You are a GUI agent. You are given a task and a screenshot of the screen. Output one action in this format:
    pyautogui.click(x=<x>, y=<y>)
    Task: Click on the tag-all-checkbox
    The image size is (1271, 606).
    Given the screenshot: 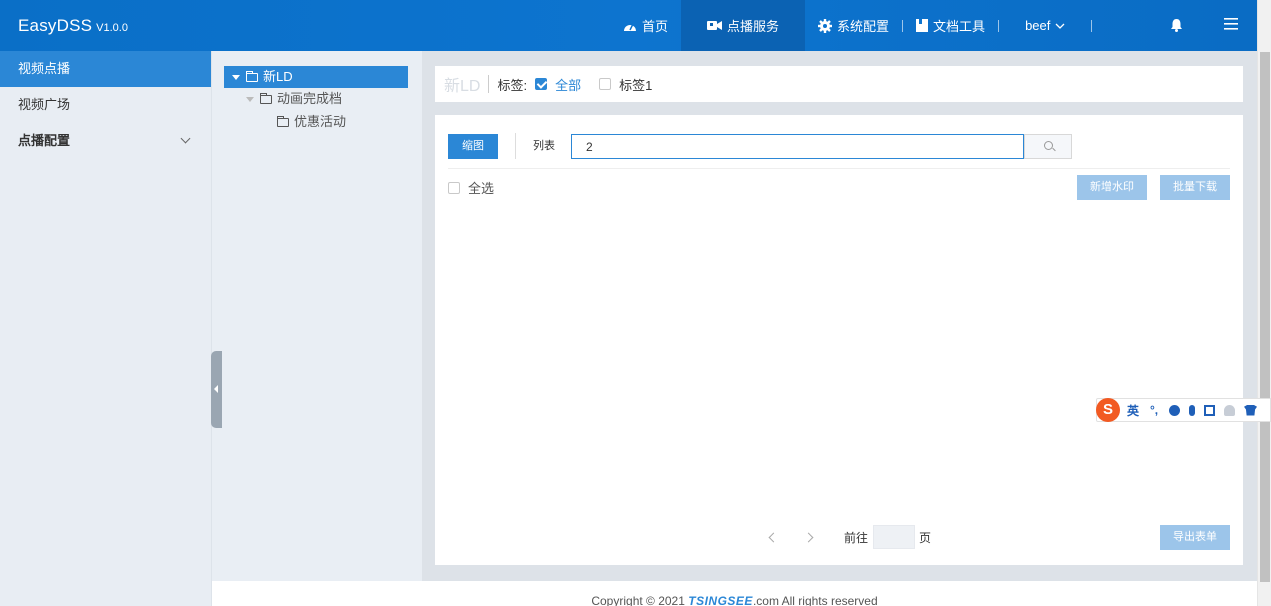 What is the action you would take?
    pyautogui.click(x=541, y=84)
    